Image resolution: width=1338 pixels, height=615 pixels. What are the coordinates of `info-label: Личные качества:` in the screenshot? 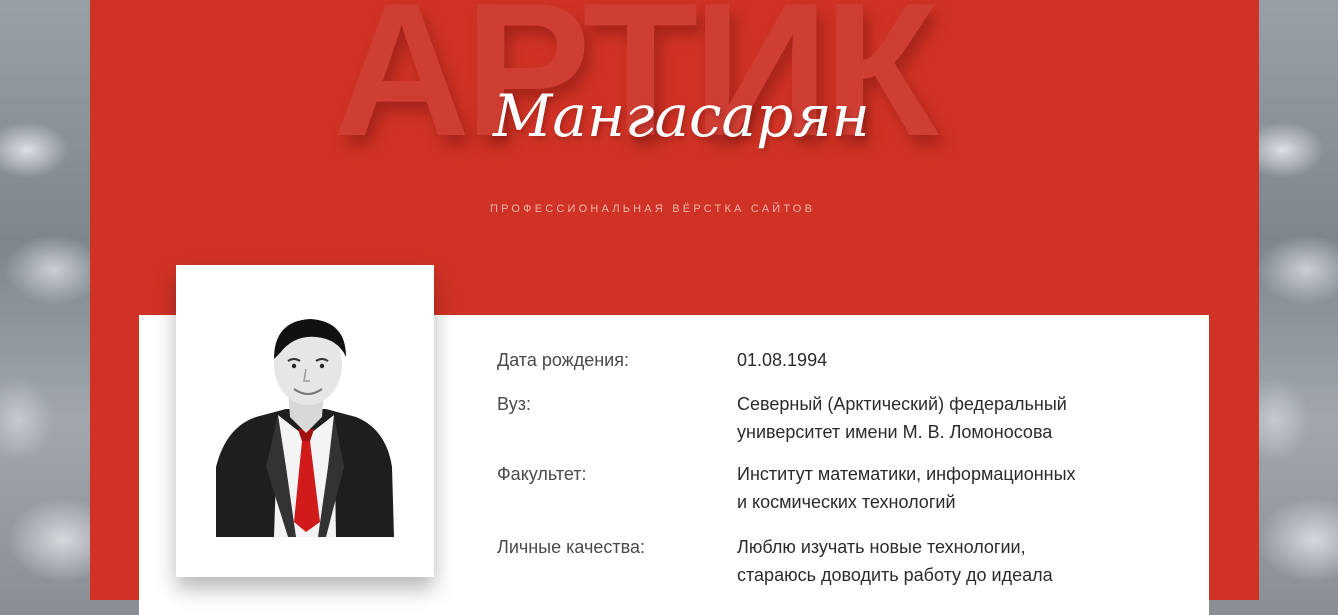 It's located at (571, 547).